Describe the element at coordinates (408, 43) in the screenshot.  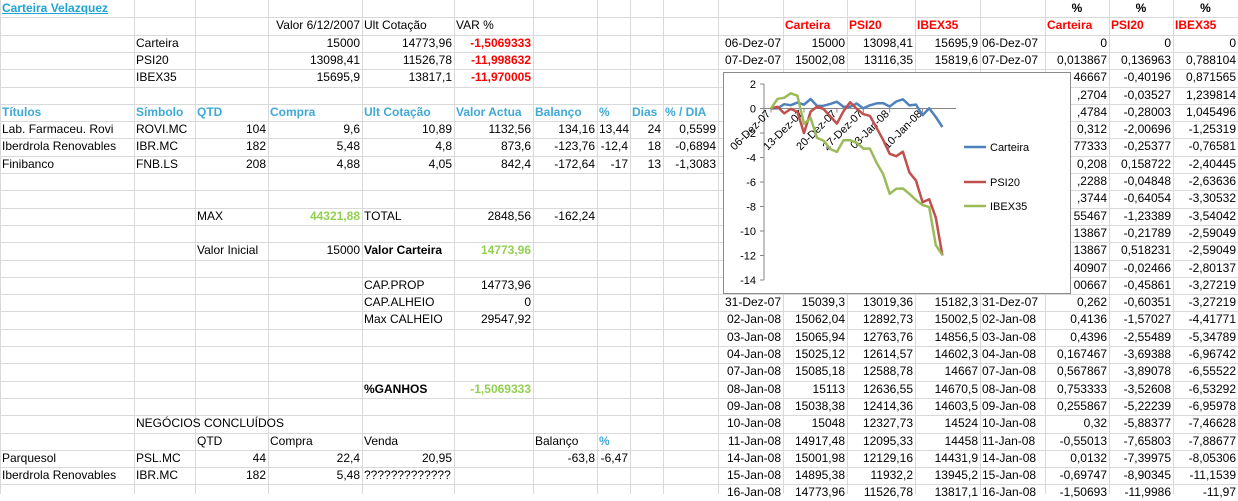
I see `portfolio-ult: 14773,96` at that location.